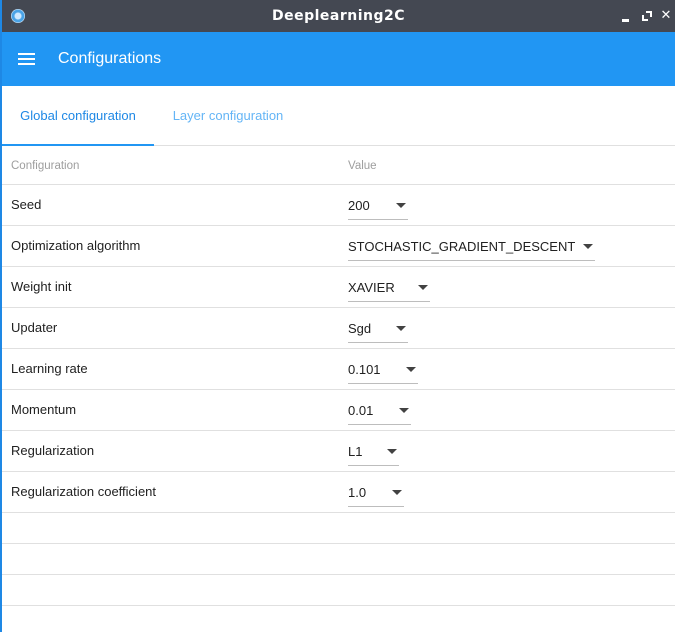 The height and width of the screenshot is (632, 675). What do you see at coordinates (338, 328) in the screenshot?
I see `table-row: Updater Sgd` at bounding box center [338, 328].